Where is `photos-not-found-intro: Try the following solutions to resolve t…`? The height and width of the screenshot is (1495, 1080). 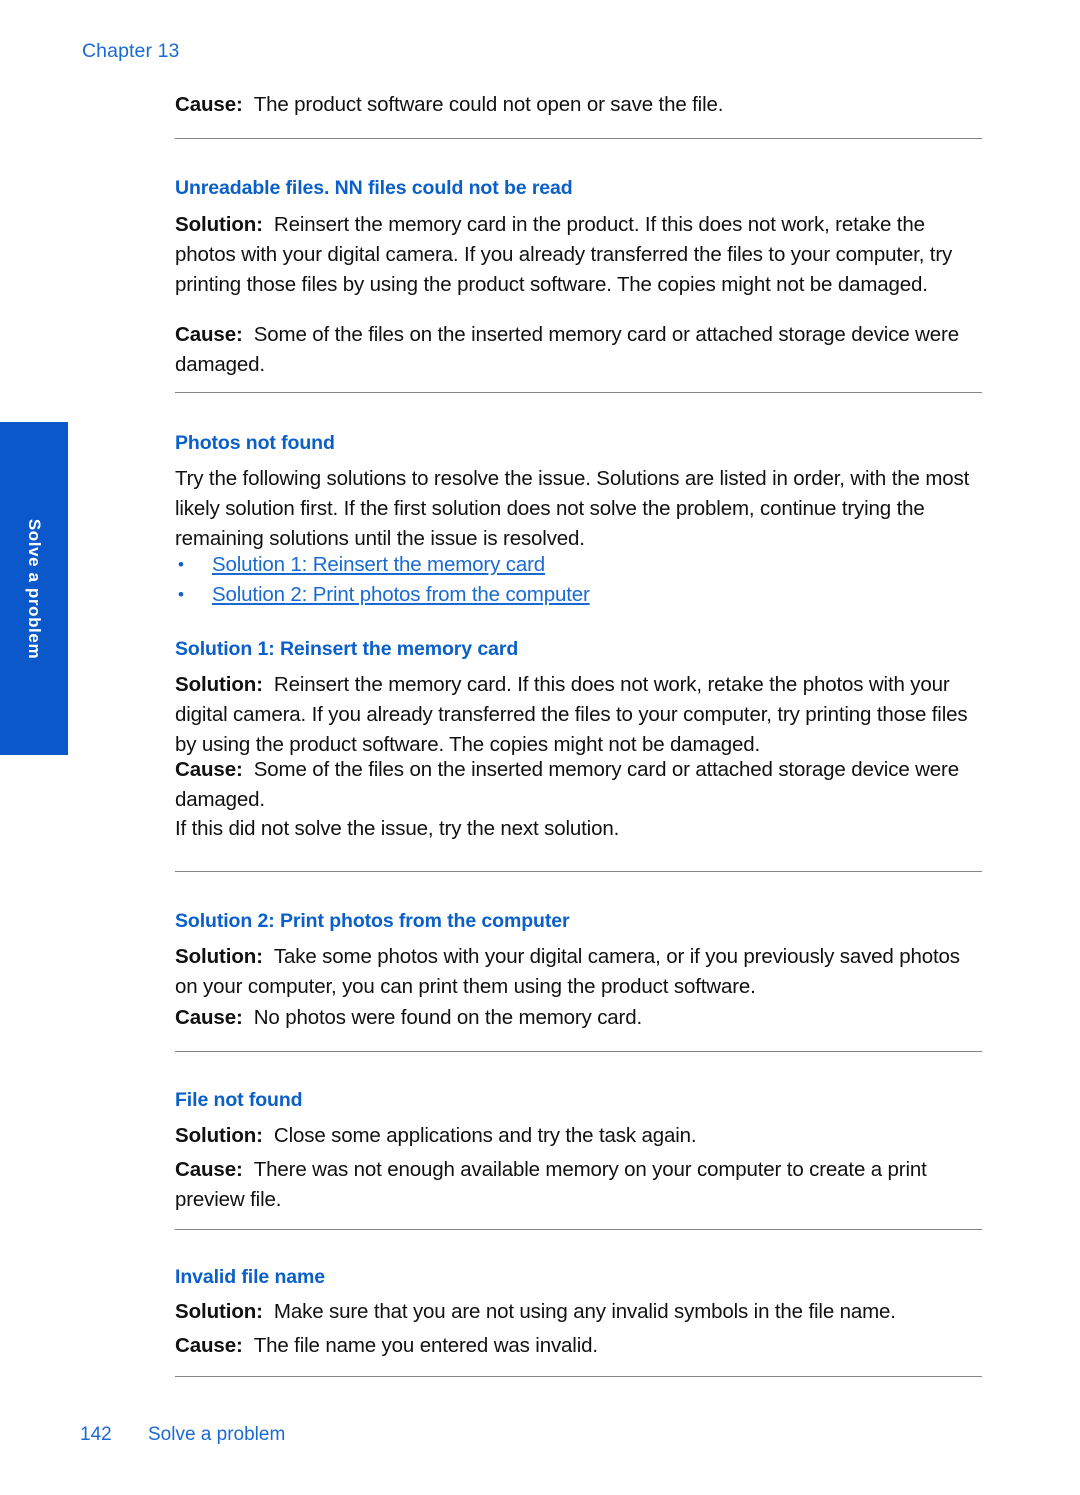
photos-not-found-intro: Try the following solutions to resolve t… is located at coordinates (572, 508).